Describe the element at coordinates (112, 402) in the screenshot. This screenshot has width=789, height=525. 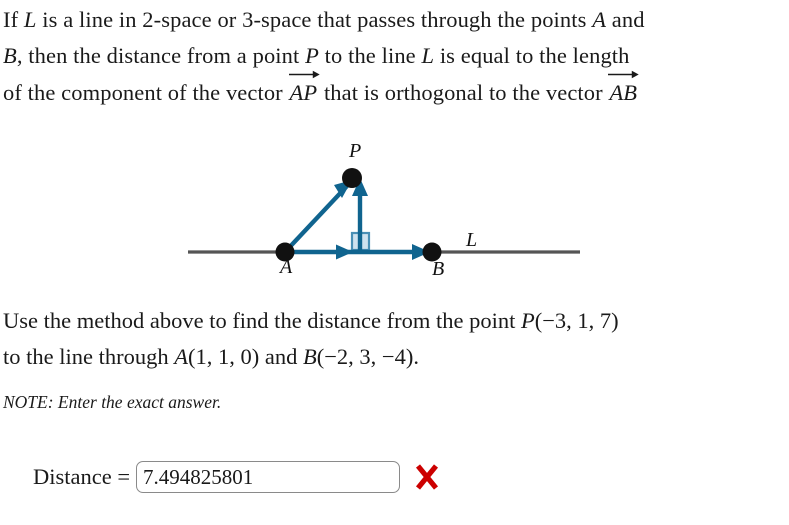
I see `note-text: NOTE: Enter the exact answer.` at that location.